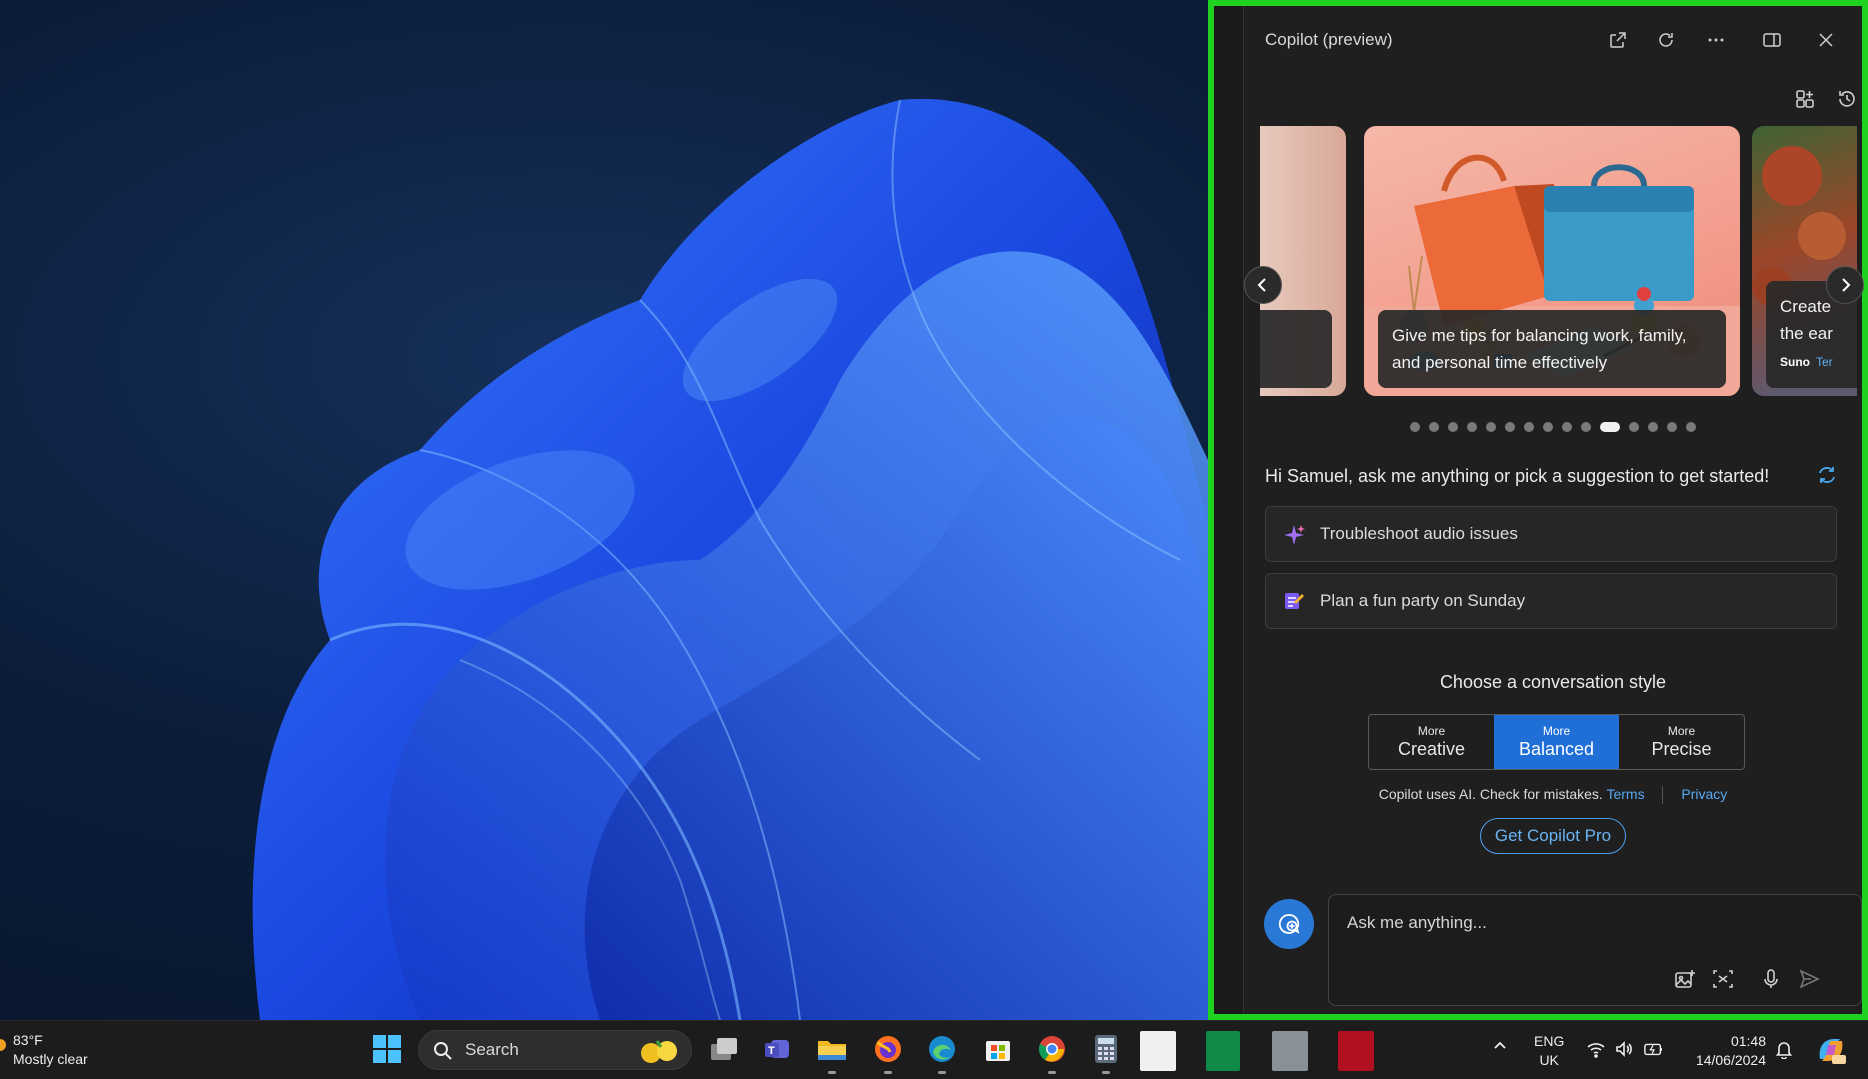 This screenshot has width=1868, height=1079. What do you see at coordinates (1229, 510) in the screenshot?
I see `panel-edge-strip` at bounding box center [1229, 510].